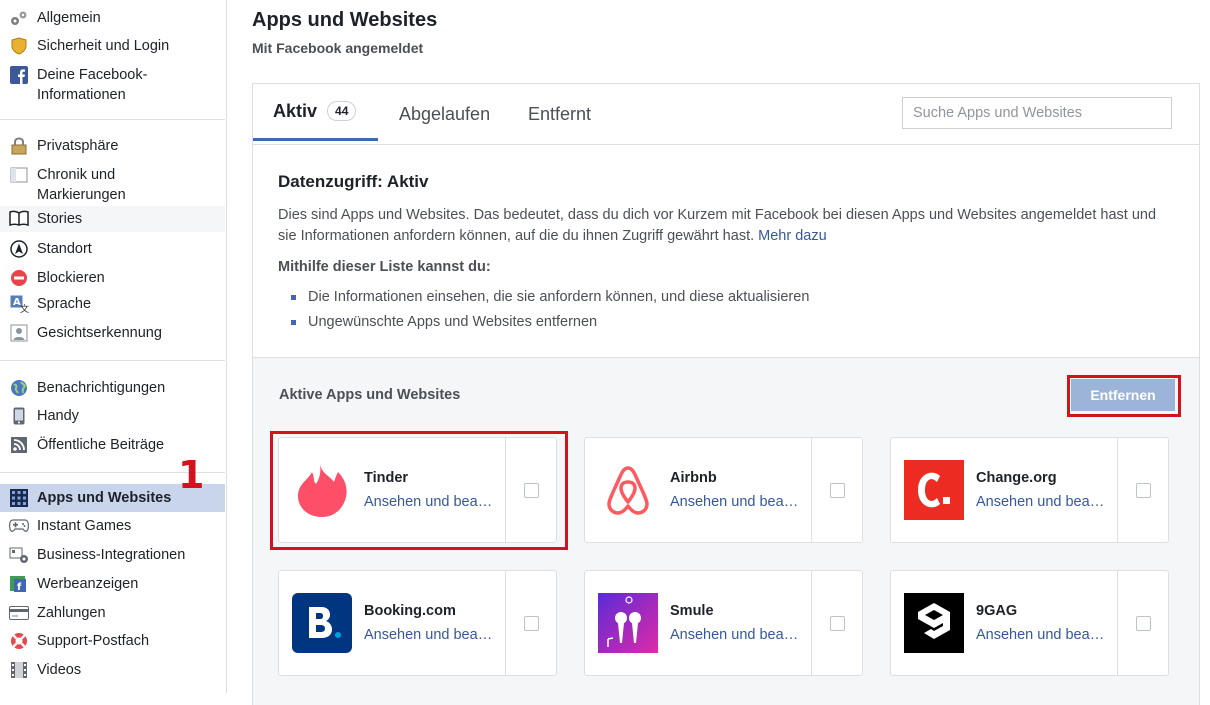 The height and width of the screenshot is (705, 1210). What do you see at coordinates (692, 611) in the screenshot?
I see `app-name: Smule` at bounding box center [692, 611].